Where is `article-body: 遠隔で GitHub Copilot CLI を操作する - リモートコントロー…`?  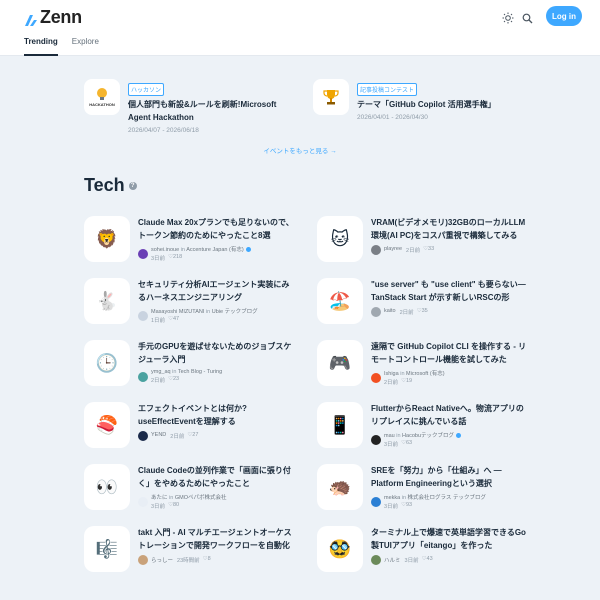 article-body: 遠隔で GitHub Copilot CLI を操作する - リモートコントロー… is located at coordinates (449, 365).